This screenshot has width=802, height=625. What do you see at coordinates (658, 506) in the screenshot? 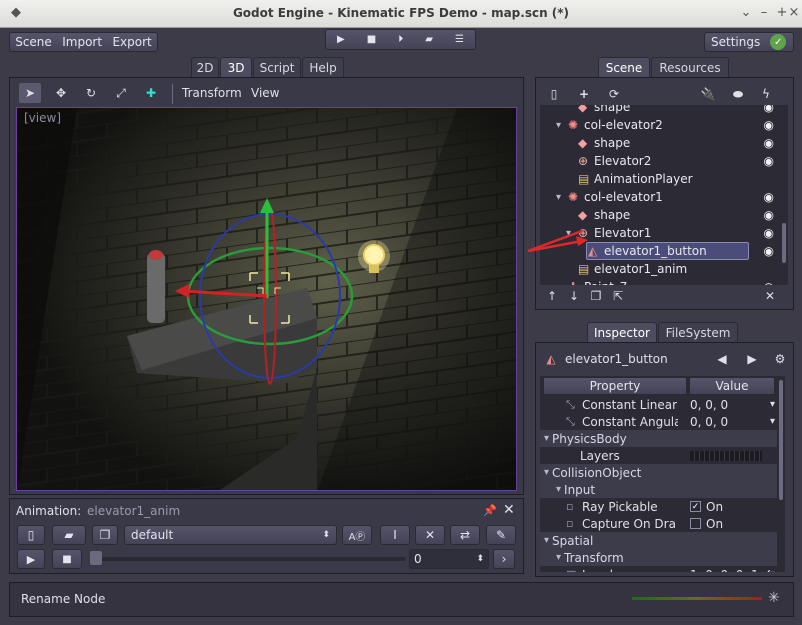
I see `property-row: ▫ Ray Pickable ✓ On` at bounding box center [658, 506].